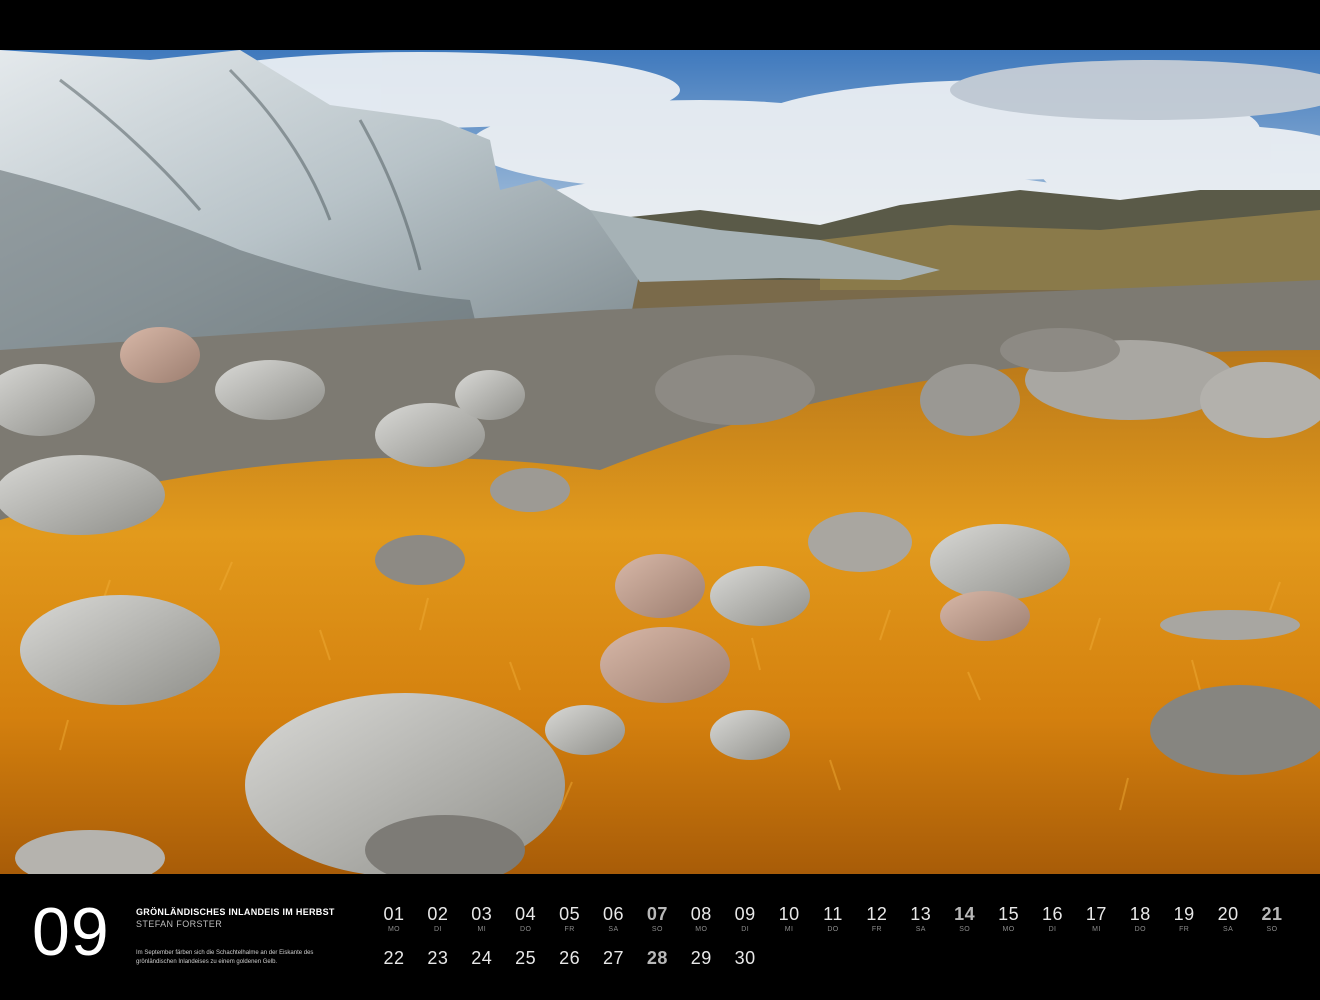  I want to click on day-cell: 17 MI, so click(1096, 919).